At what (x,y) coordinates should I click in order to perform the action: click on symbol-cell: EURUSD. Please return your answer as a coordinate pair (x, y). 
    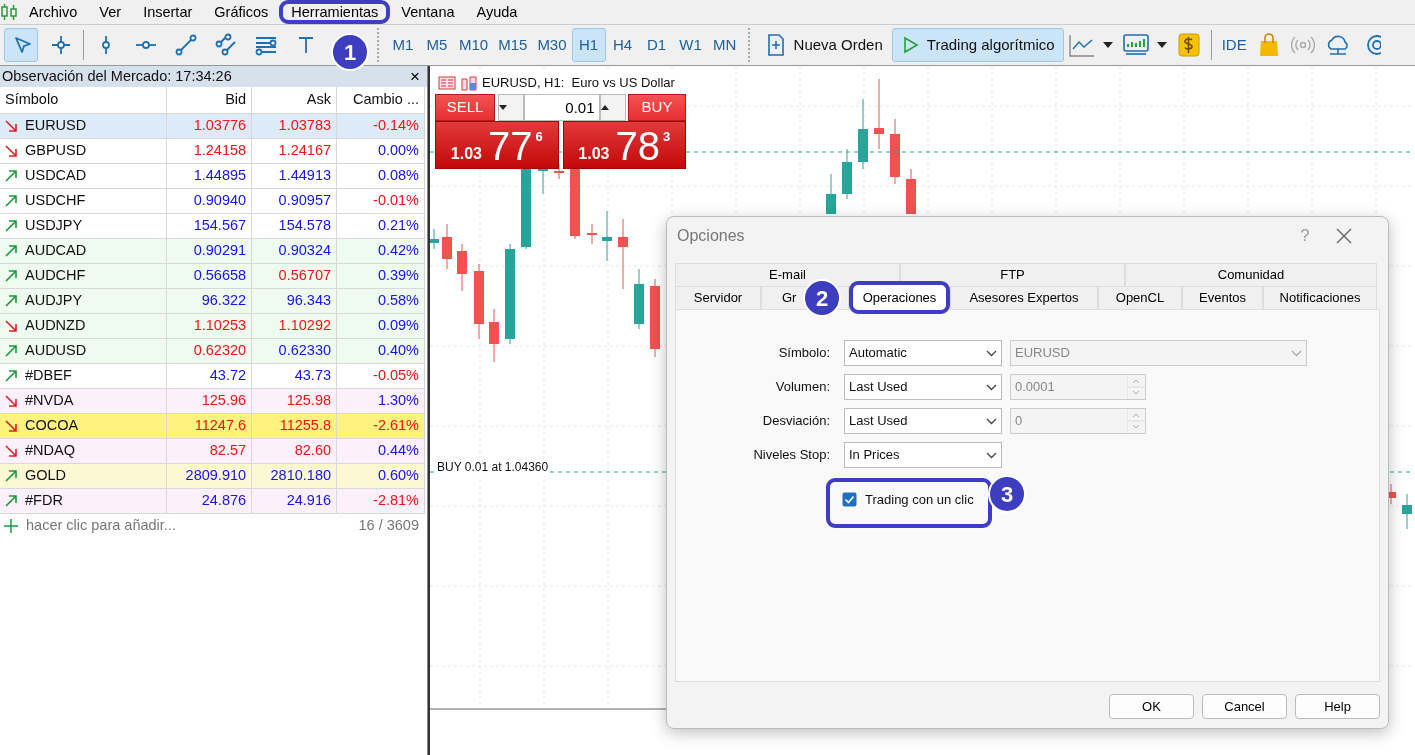
    Looking at the image, I should click on (83, 125).